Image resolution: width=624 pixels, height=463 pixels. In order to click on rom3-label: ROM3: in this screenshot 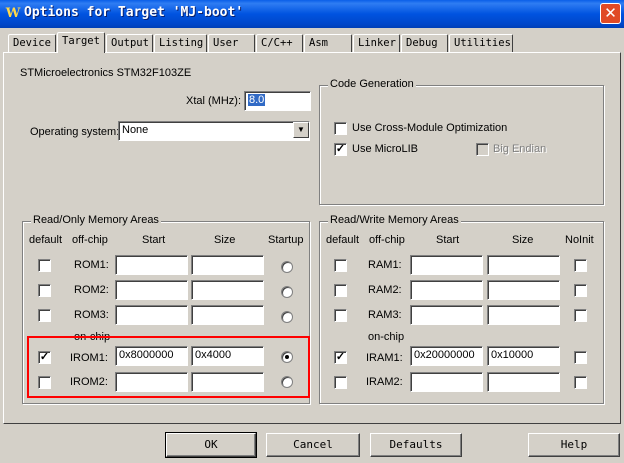, I will do `click(91, 315)`.